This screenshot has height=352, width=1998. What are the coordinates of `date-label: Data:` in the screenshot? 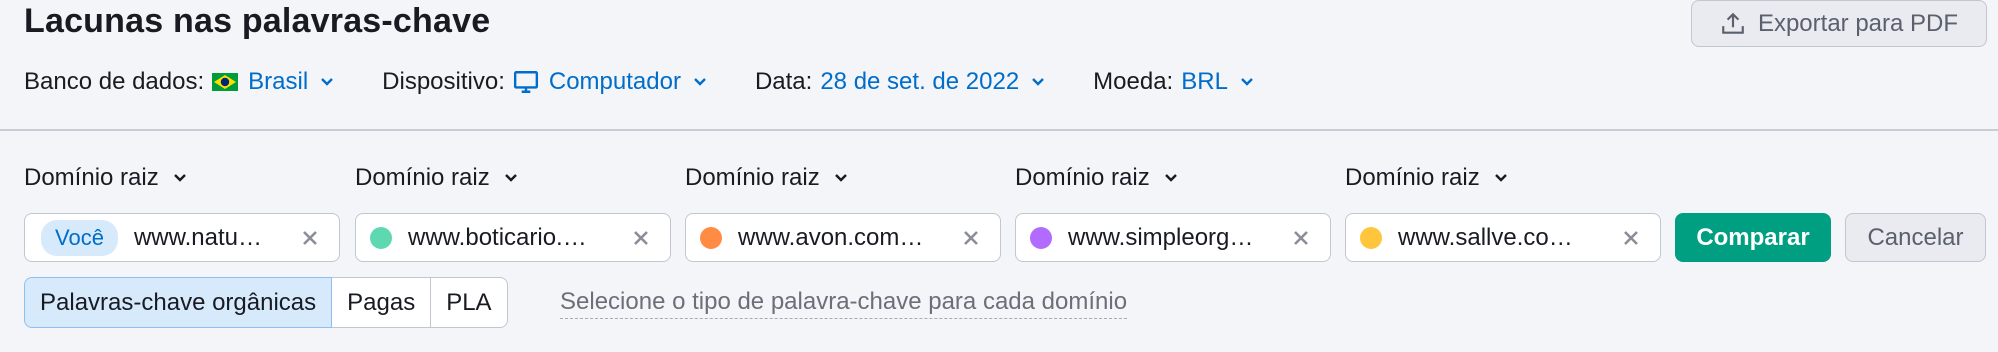 It's located at (783, 81).